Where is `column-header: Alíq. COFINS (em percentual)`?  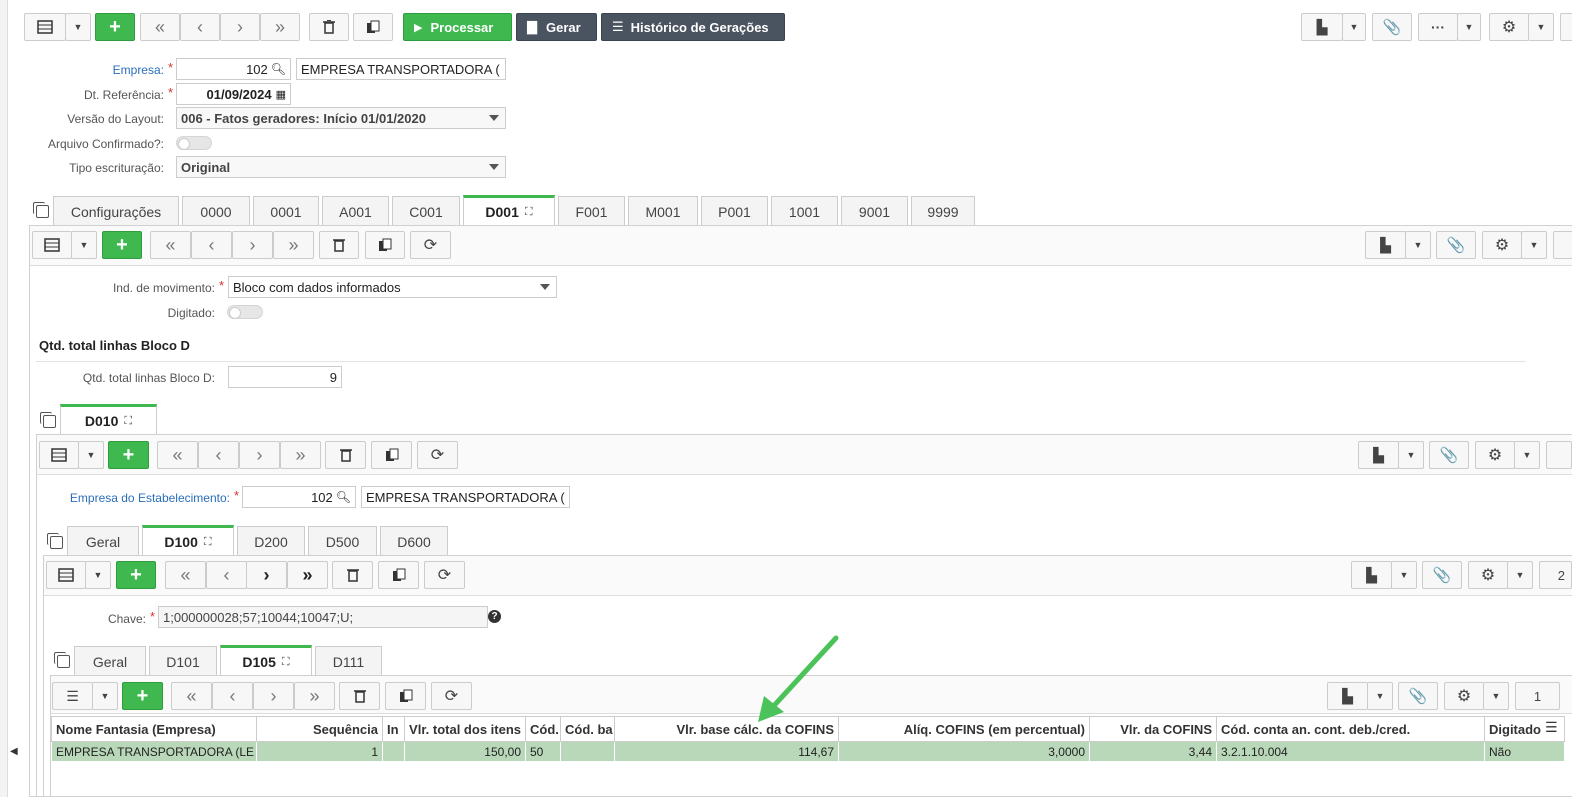 column-header: Alíq. COFINS (em percentual) is located at coordinates (964, 729).